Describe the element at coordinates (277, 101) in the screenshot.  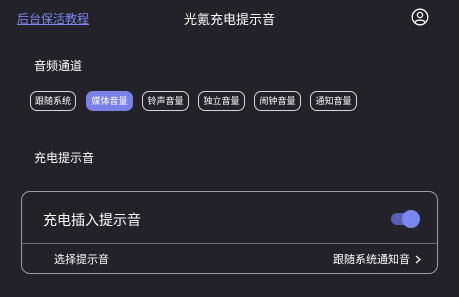
I see `channel-option-alarm-volume: 闹钟音量` at that location.